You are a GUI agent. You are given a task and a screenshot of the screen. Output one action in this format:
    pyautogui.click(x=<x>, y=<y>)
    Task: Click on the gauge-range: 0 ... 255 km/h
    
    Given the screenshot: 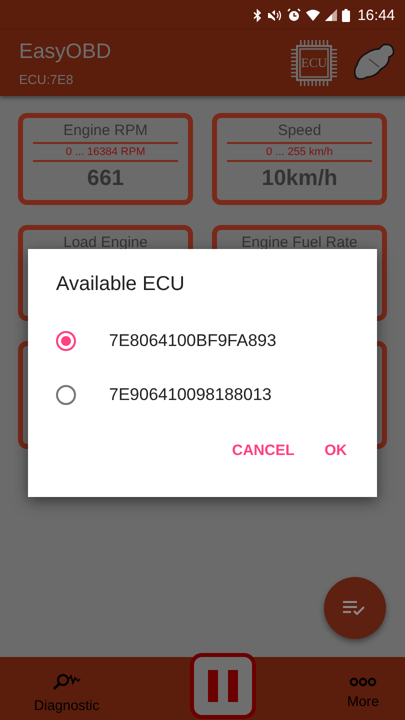 What is the action you would take?
    pyautogui.click(x=299, y=152)
    